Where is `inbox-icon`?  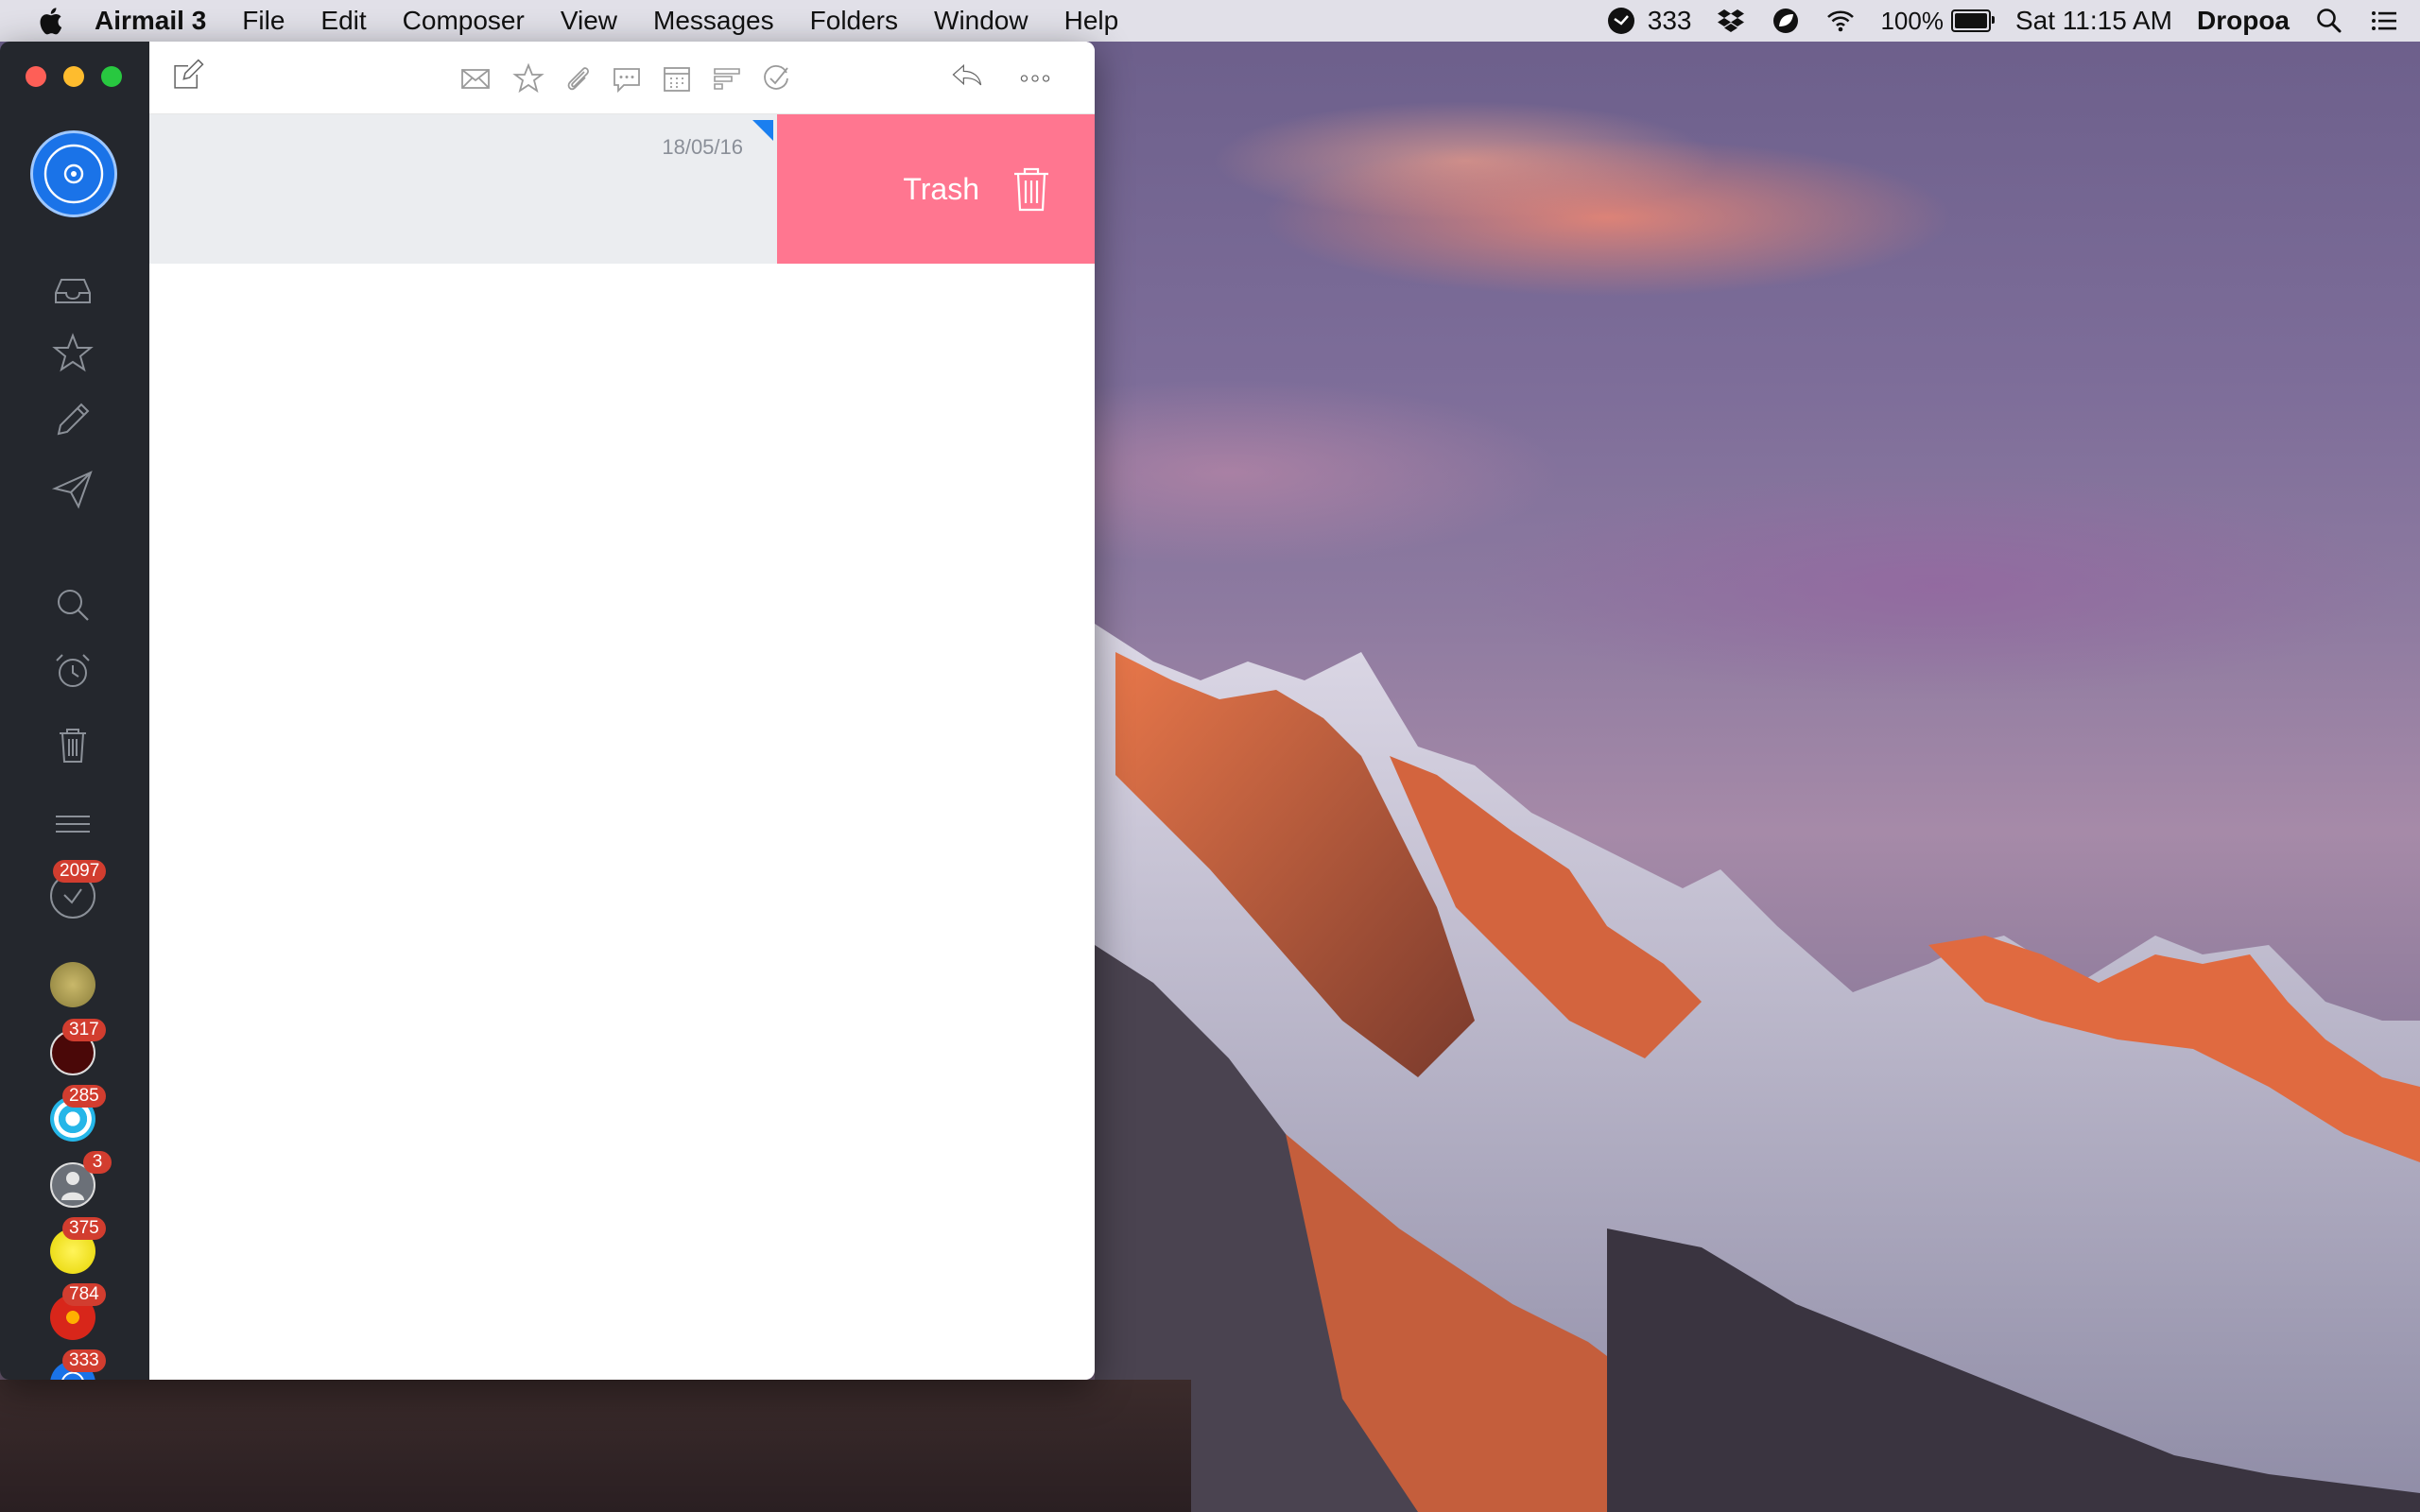 inbox-icon is located at coordinates (73, 291).